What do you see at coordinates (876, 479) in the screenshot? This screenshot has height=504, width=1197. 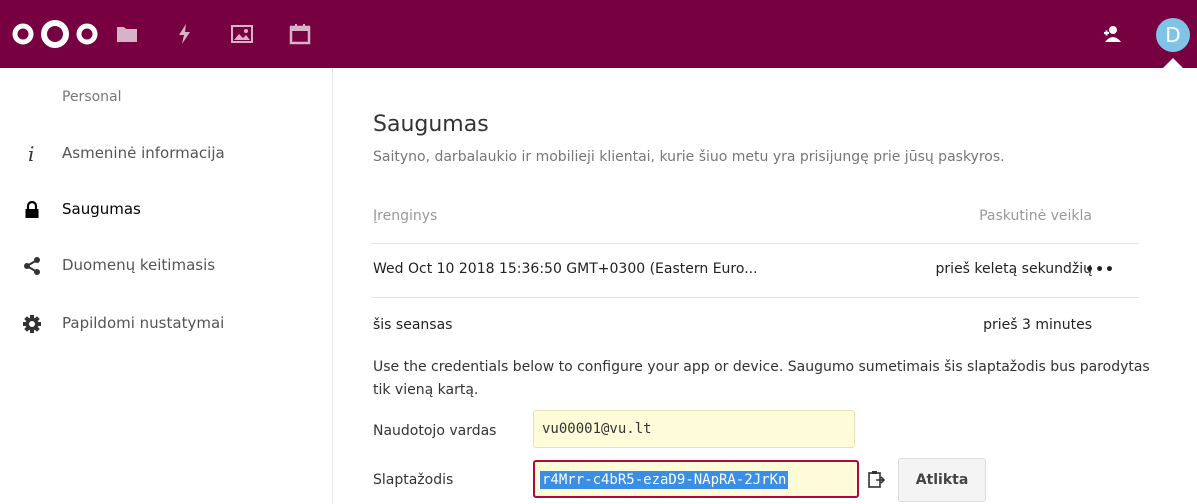 I see `clipboard-icon` at bounding box center [876, 479].